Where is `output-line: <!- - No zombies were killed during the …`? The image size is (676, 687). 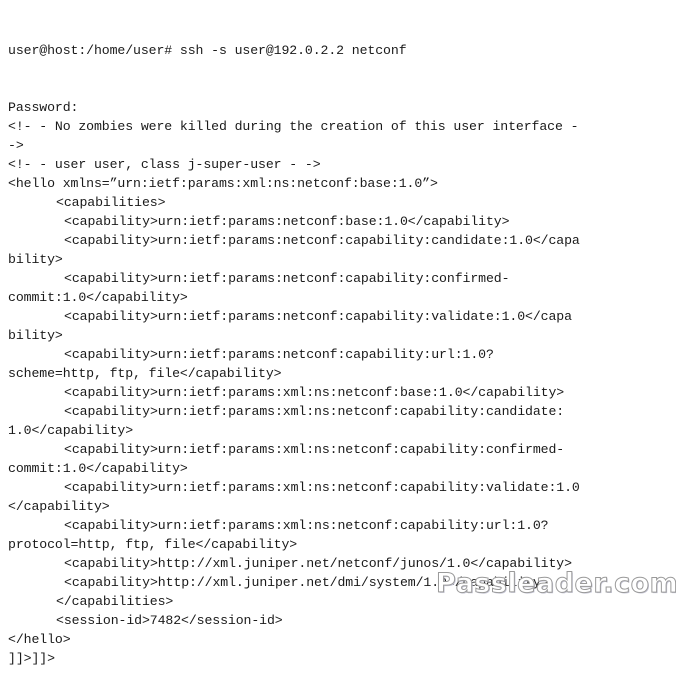
output-line: <!- - No zombies were killed during the … is located at coordinates (293, 126).